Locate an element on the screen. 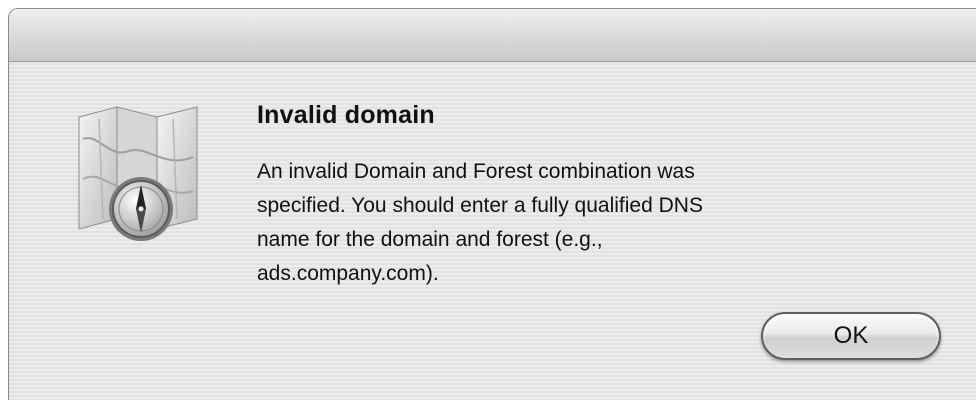 The height and width of the screenshot is (400, 976). ok-button: OK is located at coordinates (851, 336).